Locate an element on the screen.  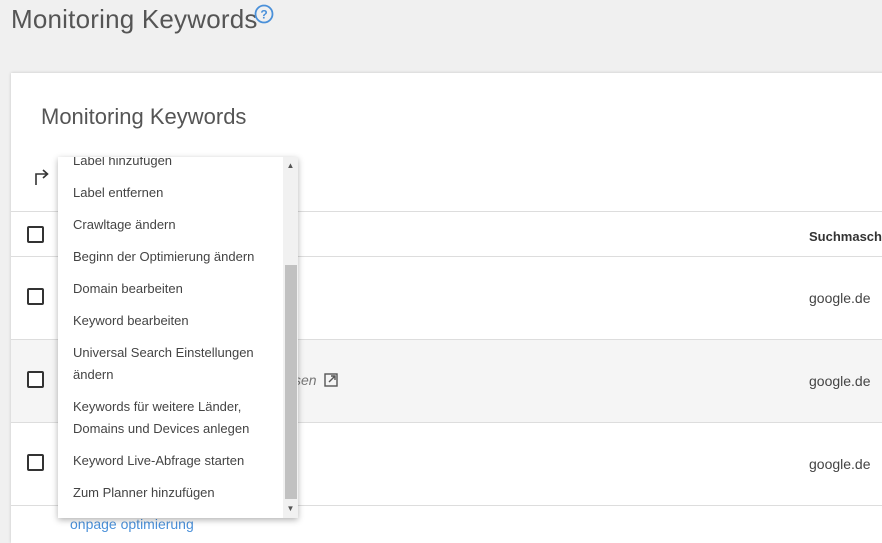
scroll-thumb is located at coordinates (291, 382).